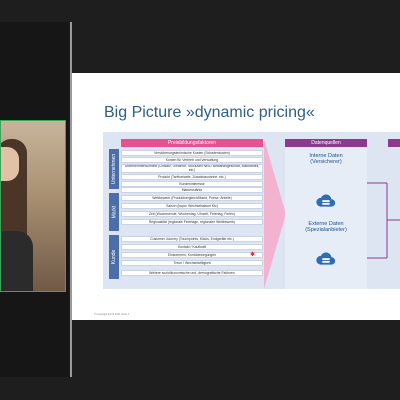 This screenshot has height=400, width=400. What do you see at coordinates (33, 206) in the screenshot?
I see `participant-video` at bounding box center [33, 206].